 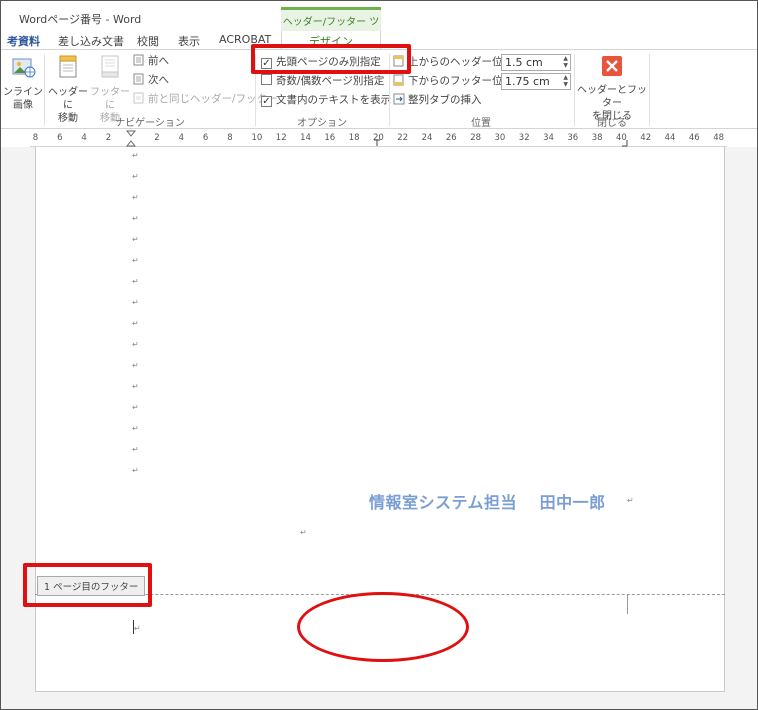 What do you see at coordinates (451, 138) in the screenshot?
I see `ruler-number: 26` at bounding box center [451, 138].